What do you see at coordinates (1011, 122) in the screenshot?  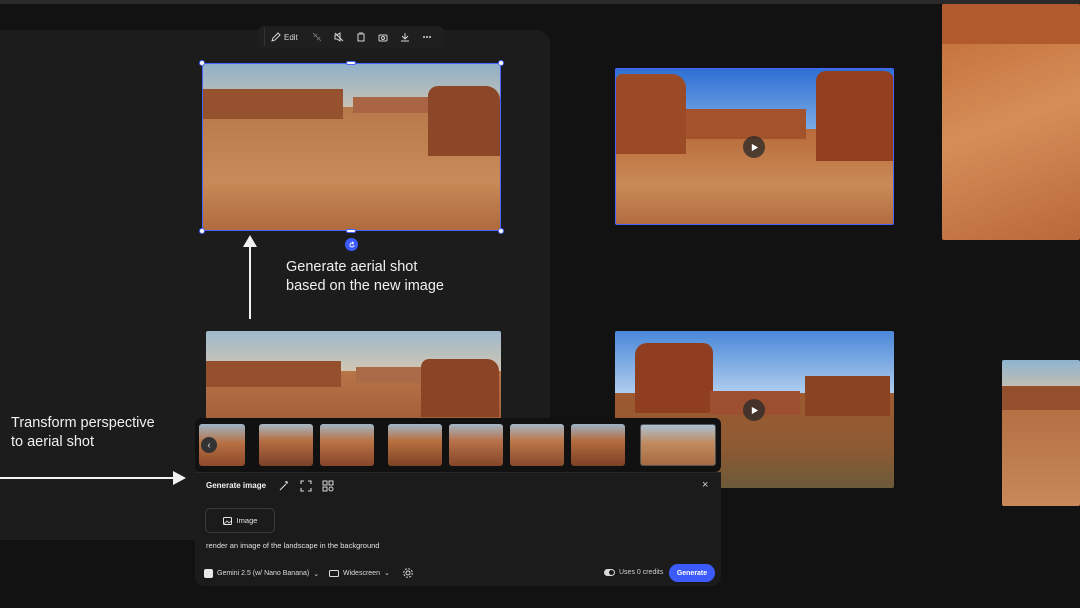 I see `canvas-image-partial-top` at bounding box center [1011, 122].